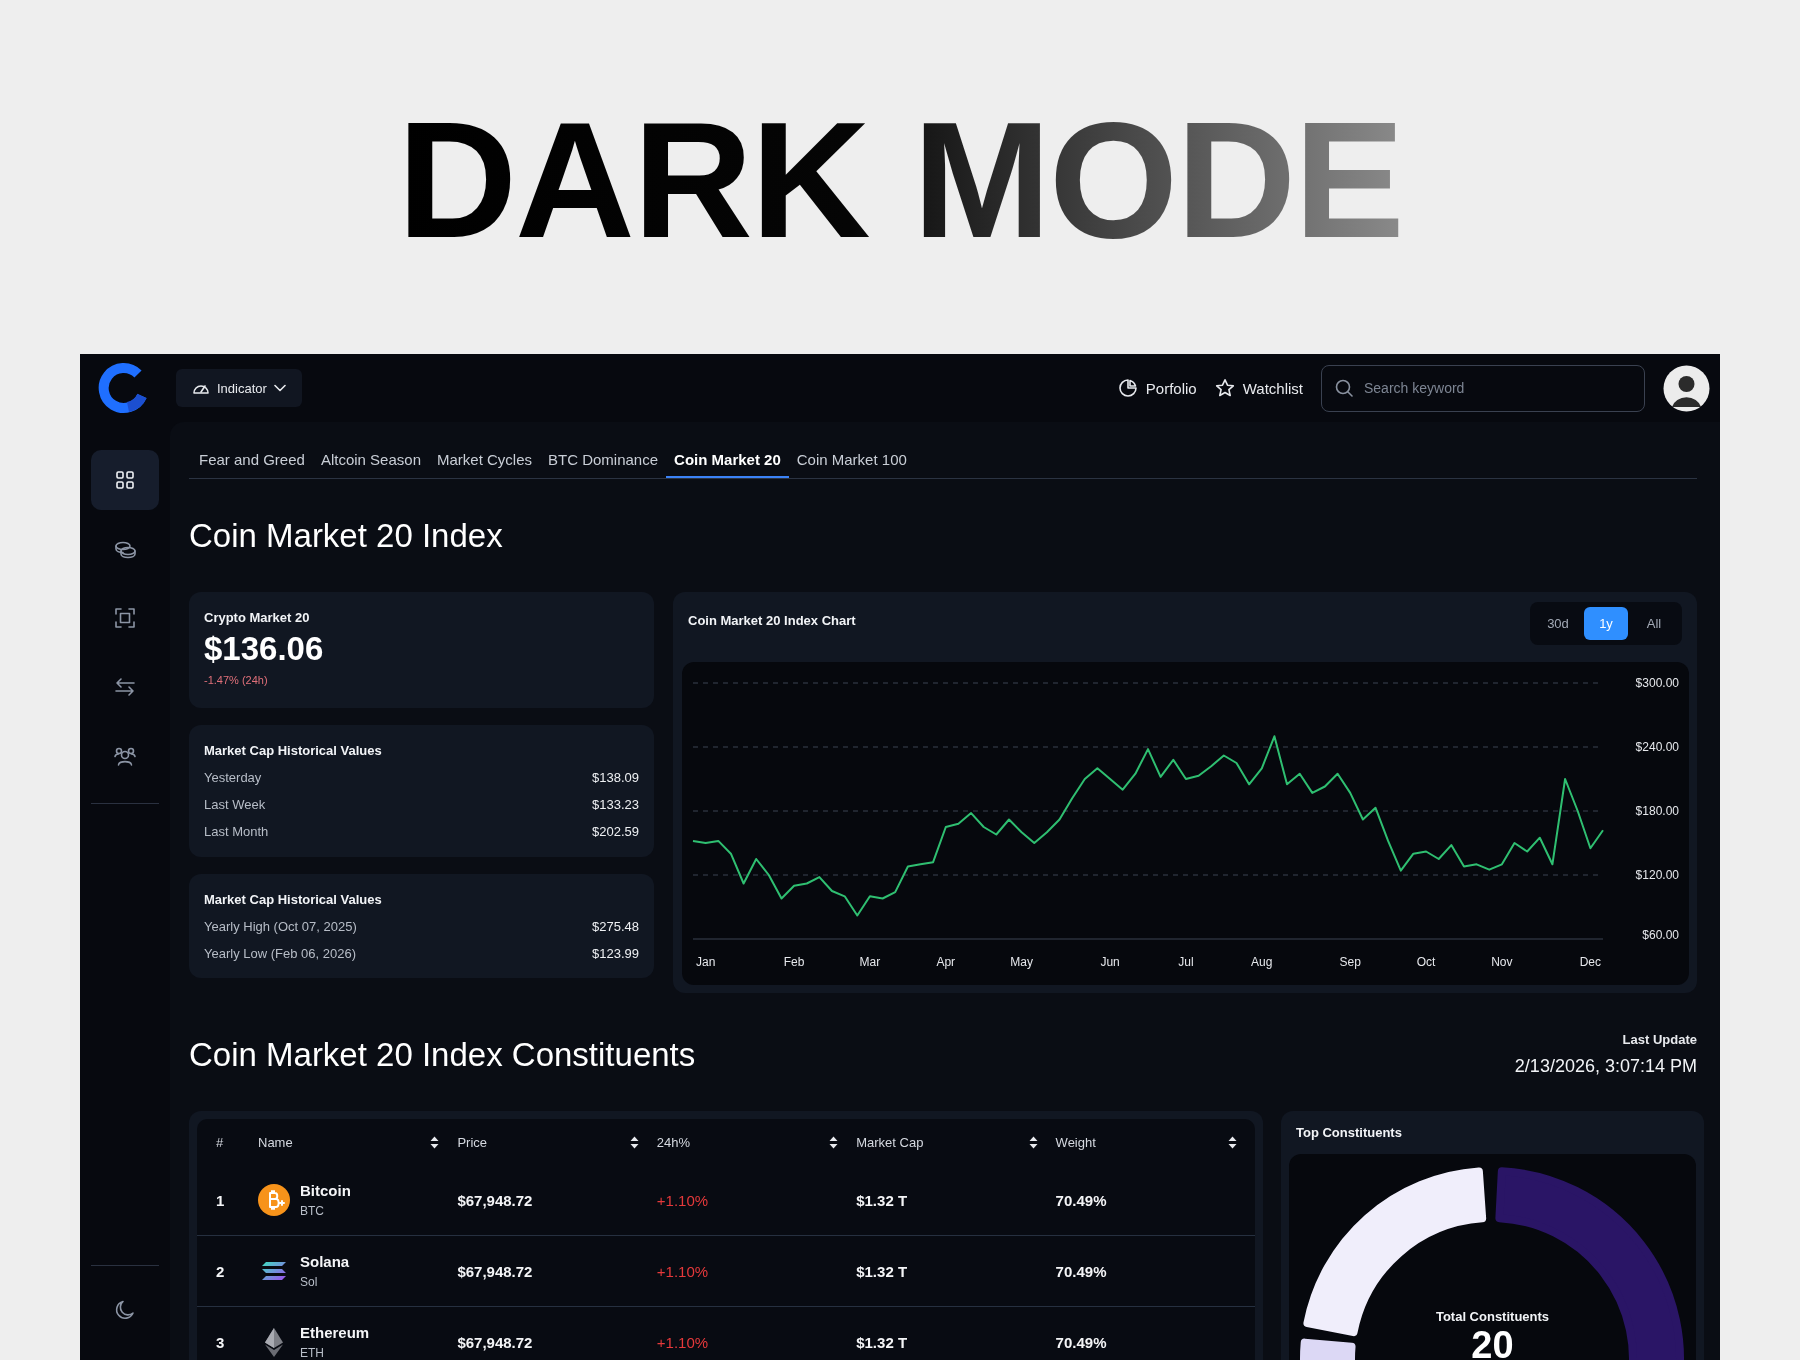 This screenshot has height=1360, width=1800. I want to click on row-value: $123.99, so click(615, 954).